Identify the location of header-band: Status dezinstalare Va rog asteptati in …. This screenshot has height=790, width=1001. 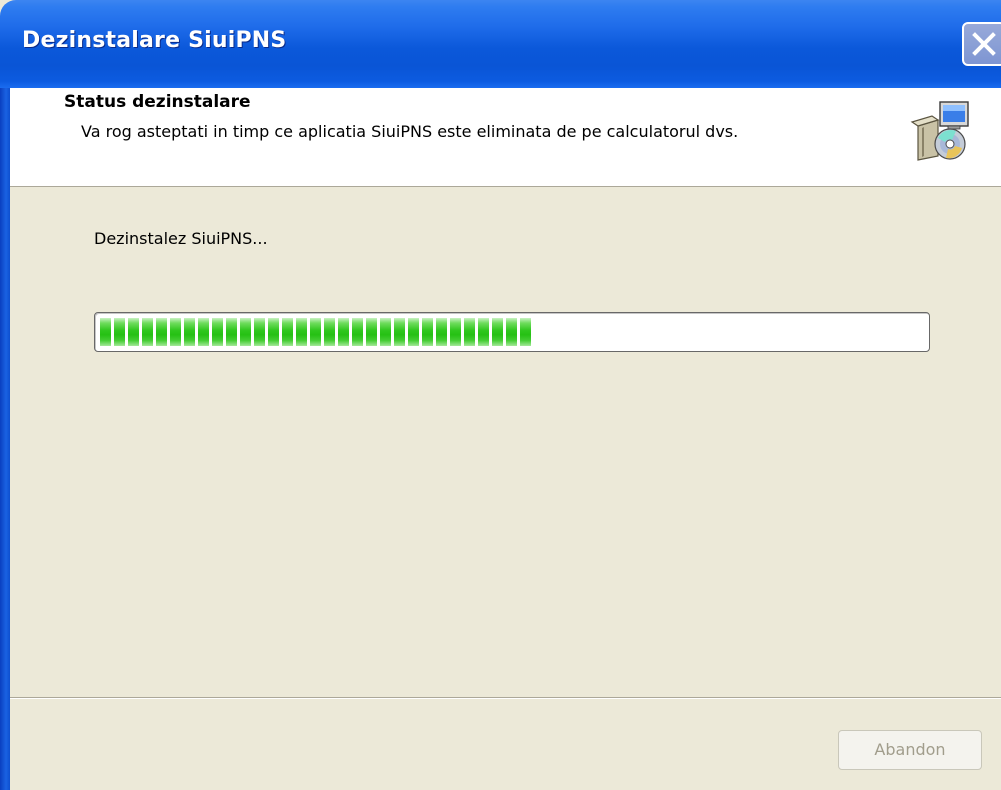
(505, 137).